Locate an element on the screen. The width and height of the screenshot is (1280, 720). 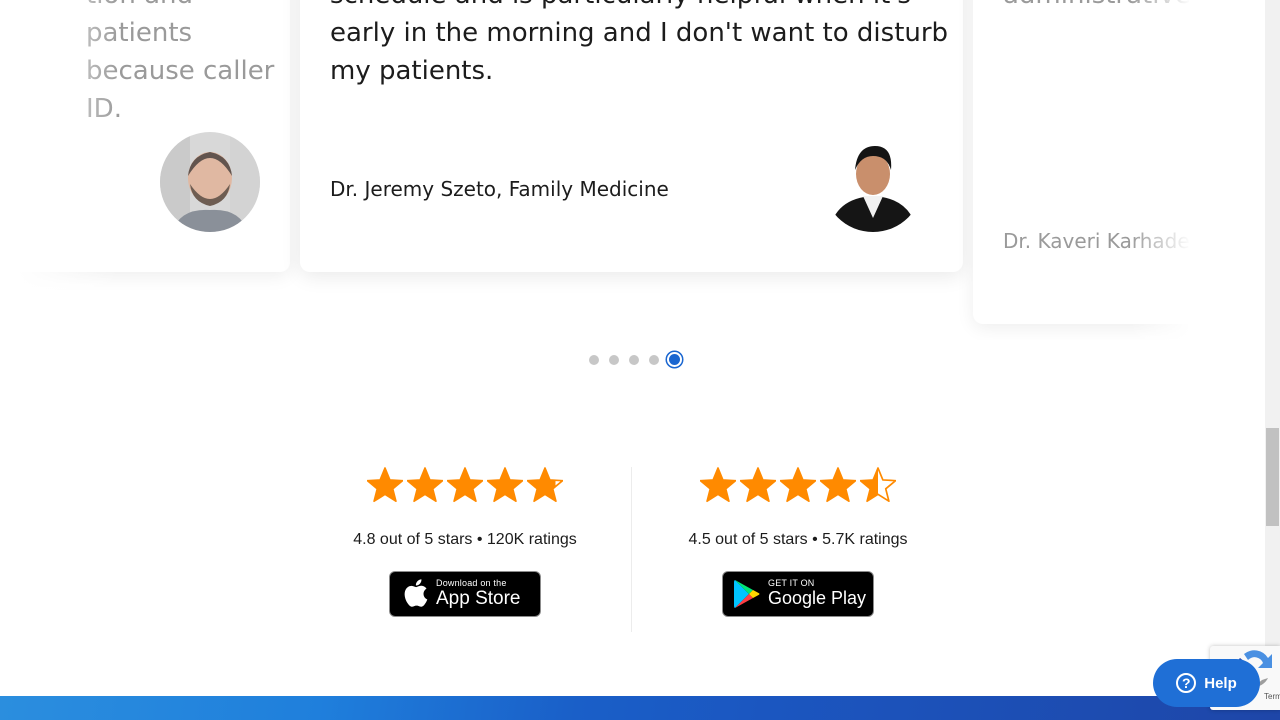
rating-summary: 4.5 out of 5 stars • 5.7K ratings is located at coordinates (798, 539).